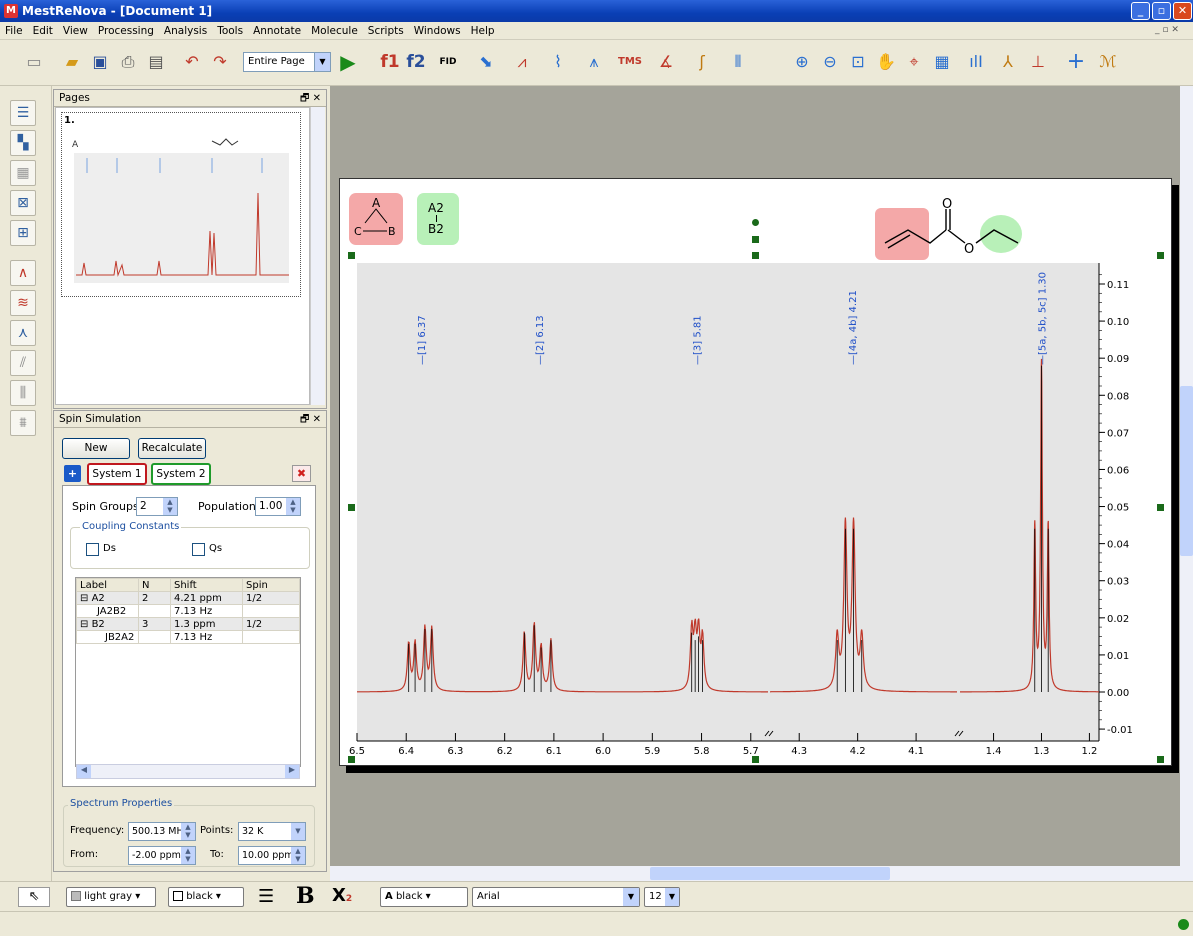  I want to click on open-folder-icon: ▰, so click(72, 62).